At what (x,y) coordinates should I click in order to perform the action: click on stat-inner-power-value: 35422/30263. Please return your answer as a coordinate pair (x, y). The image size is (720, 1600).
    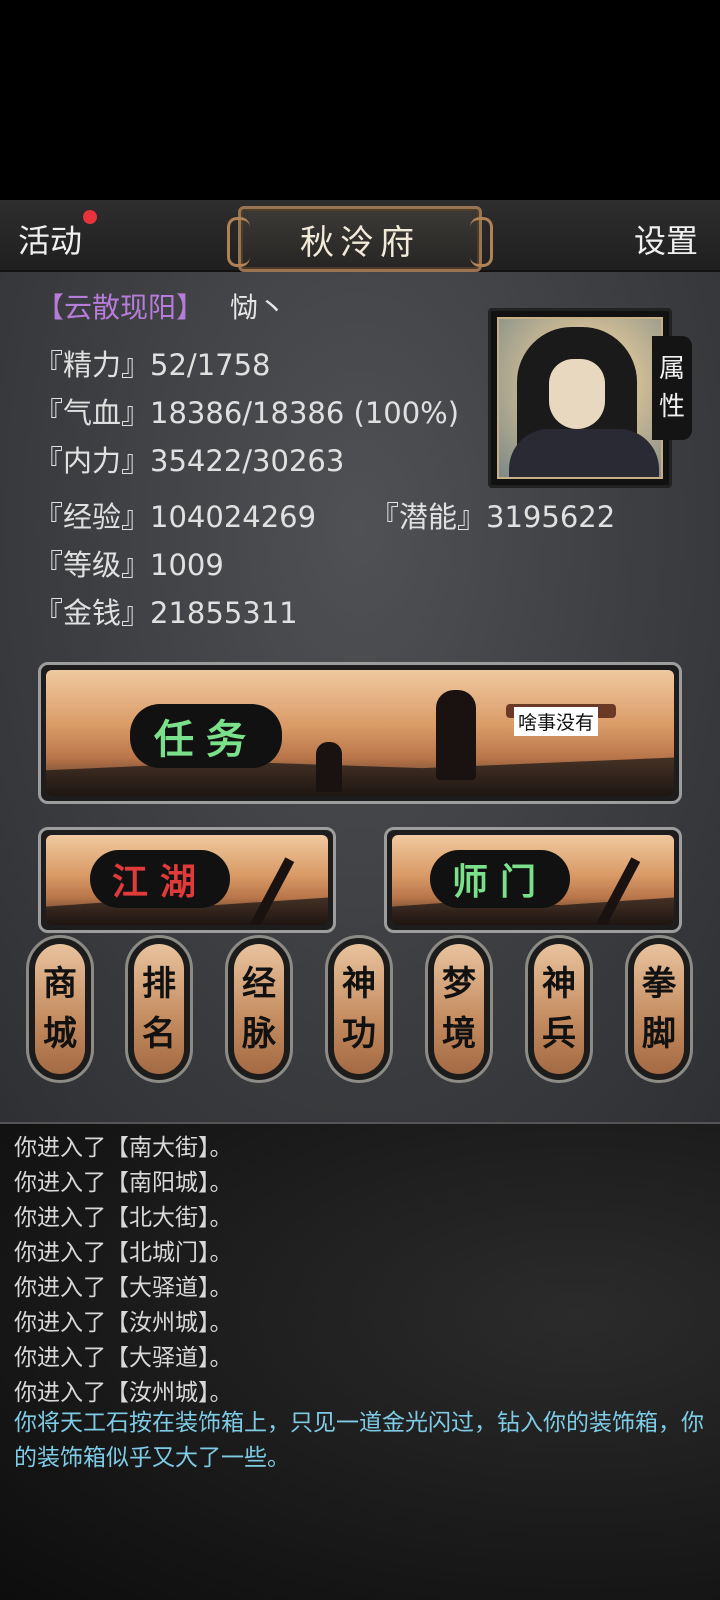
    Looking at the image, I should click on (247, 461).